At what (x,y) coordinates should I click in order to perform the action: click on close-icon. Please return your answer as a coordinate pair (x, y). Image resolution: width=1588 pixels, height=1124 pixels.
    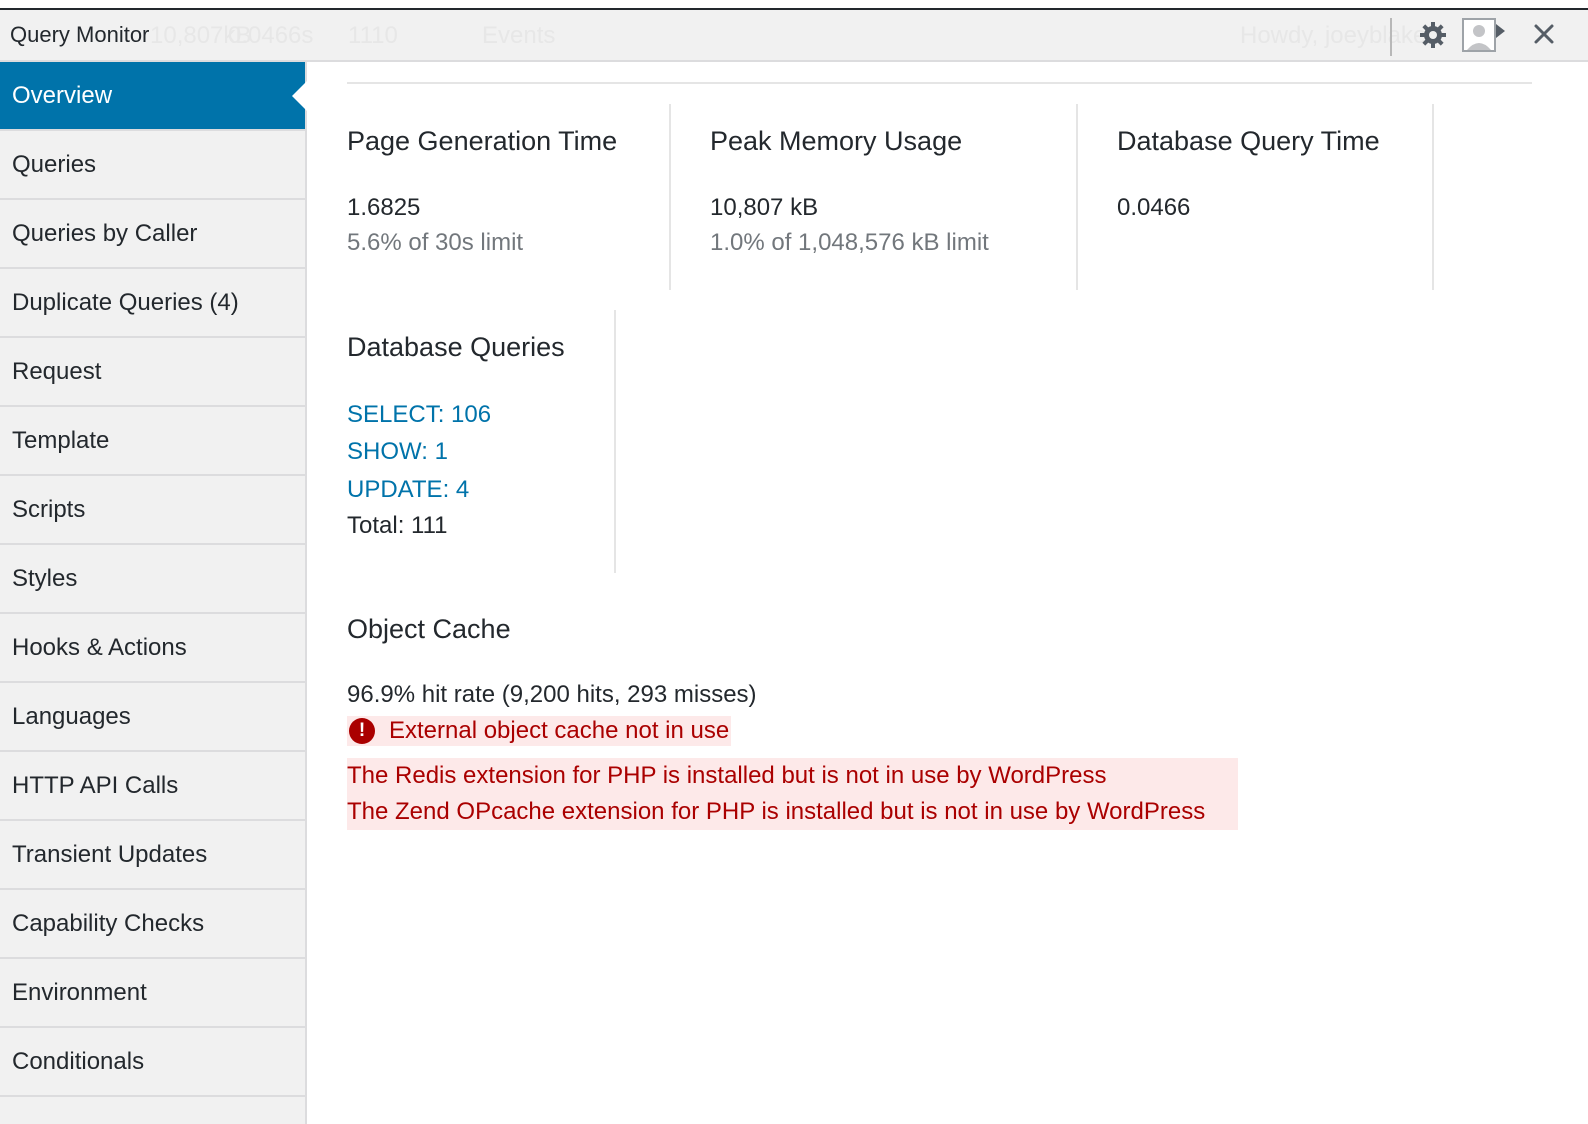
    Looking at the image, I should click on (1544, 34).